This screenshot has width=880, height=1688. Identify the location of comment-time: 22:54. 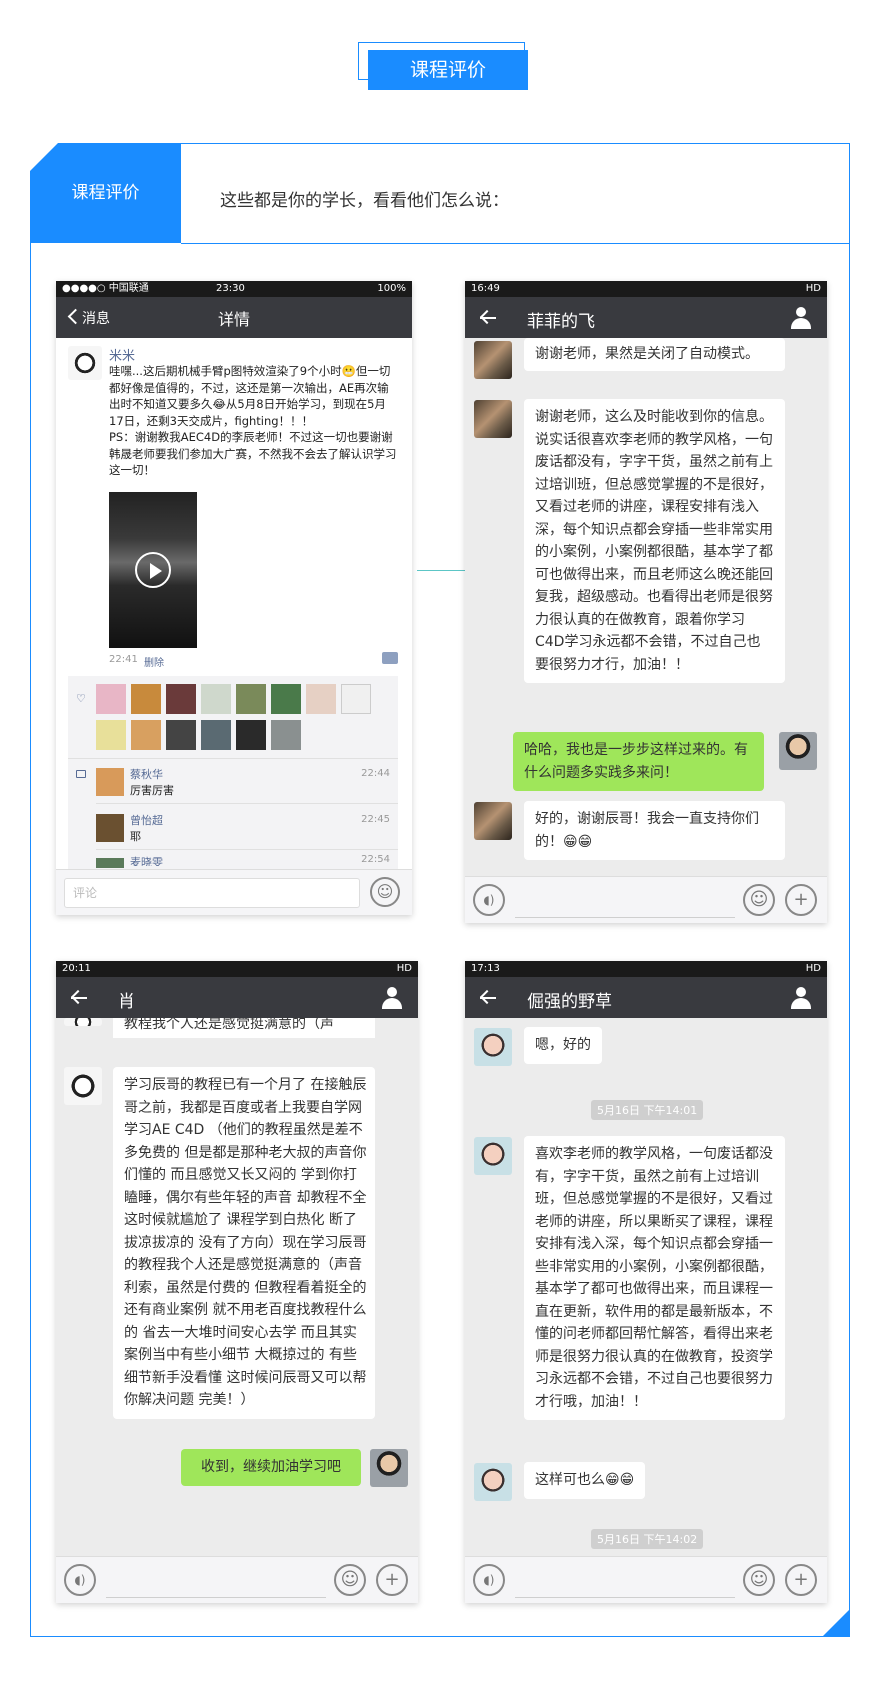
(375, 859).